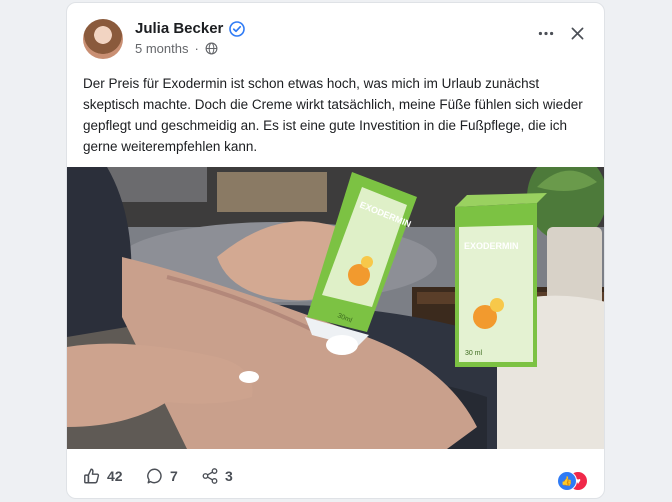 The width and height of the screenshot is (672, 502). I want to click on more-dots-icon, so click(546, 33).